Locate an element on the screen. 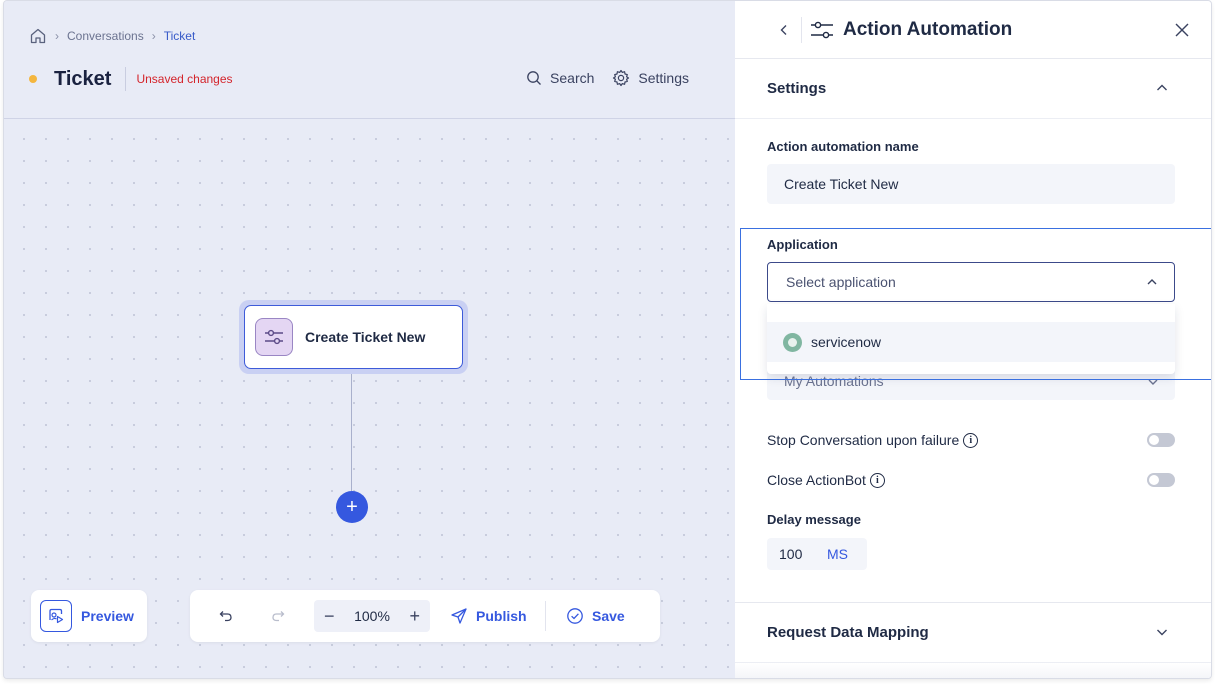 The width and height of the screenshot is (1215, 684). application-select: Select application is located at coordinates (971, 282).